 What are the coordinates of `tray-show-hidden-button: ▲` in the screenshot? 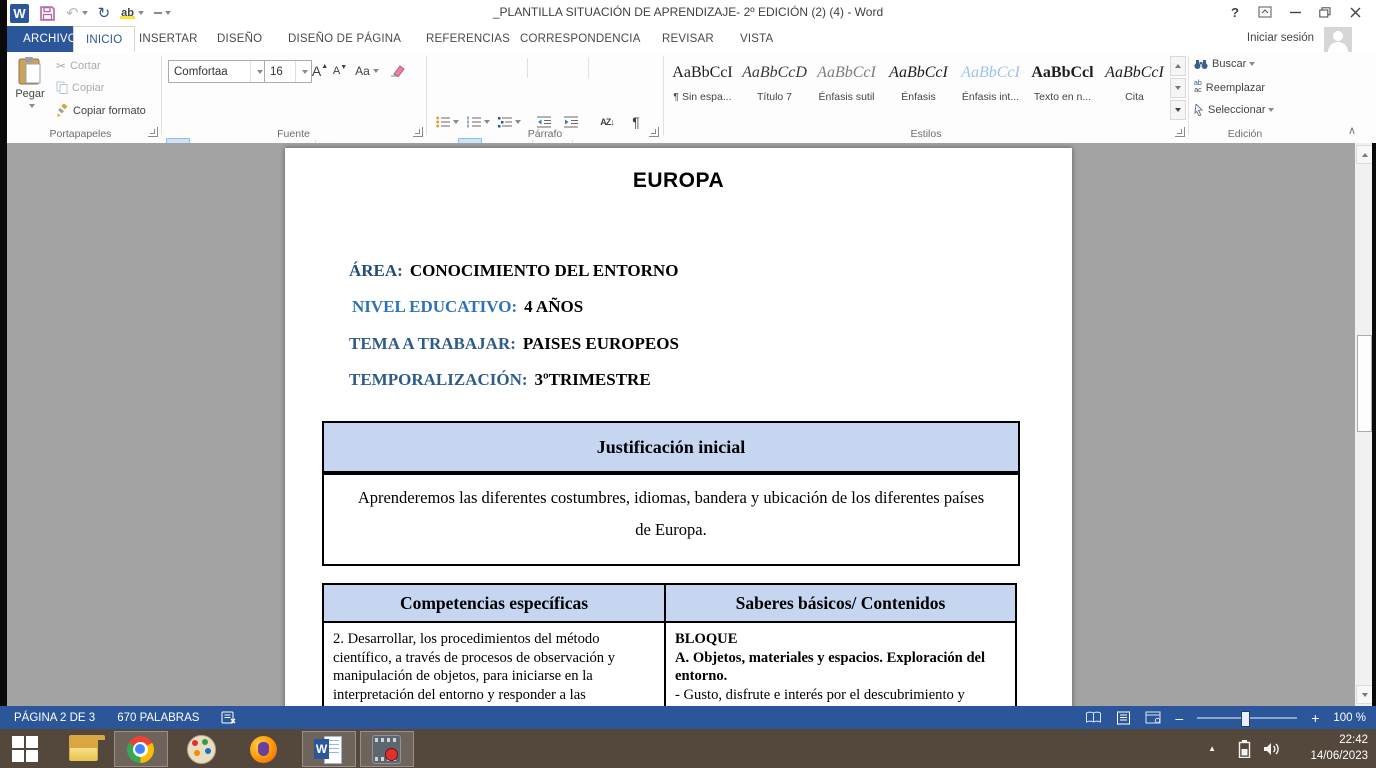 It's located at (1212, 748).